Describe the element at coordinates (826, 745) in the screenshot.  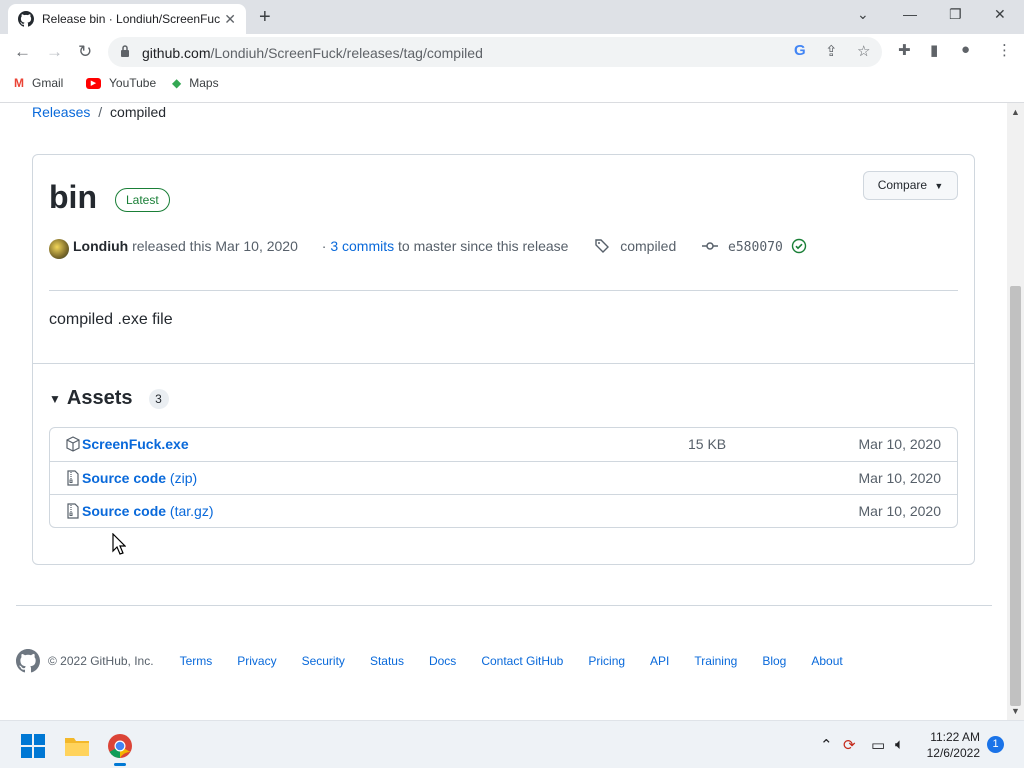
I see `chevron-up-icon: ⌃` at that location.